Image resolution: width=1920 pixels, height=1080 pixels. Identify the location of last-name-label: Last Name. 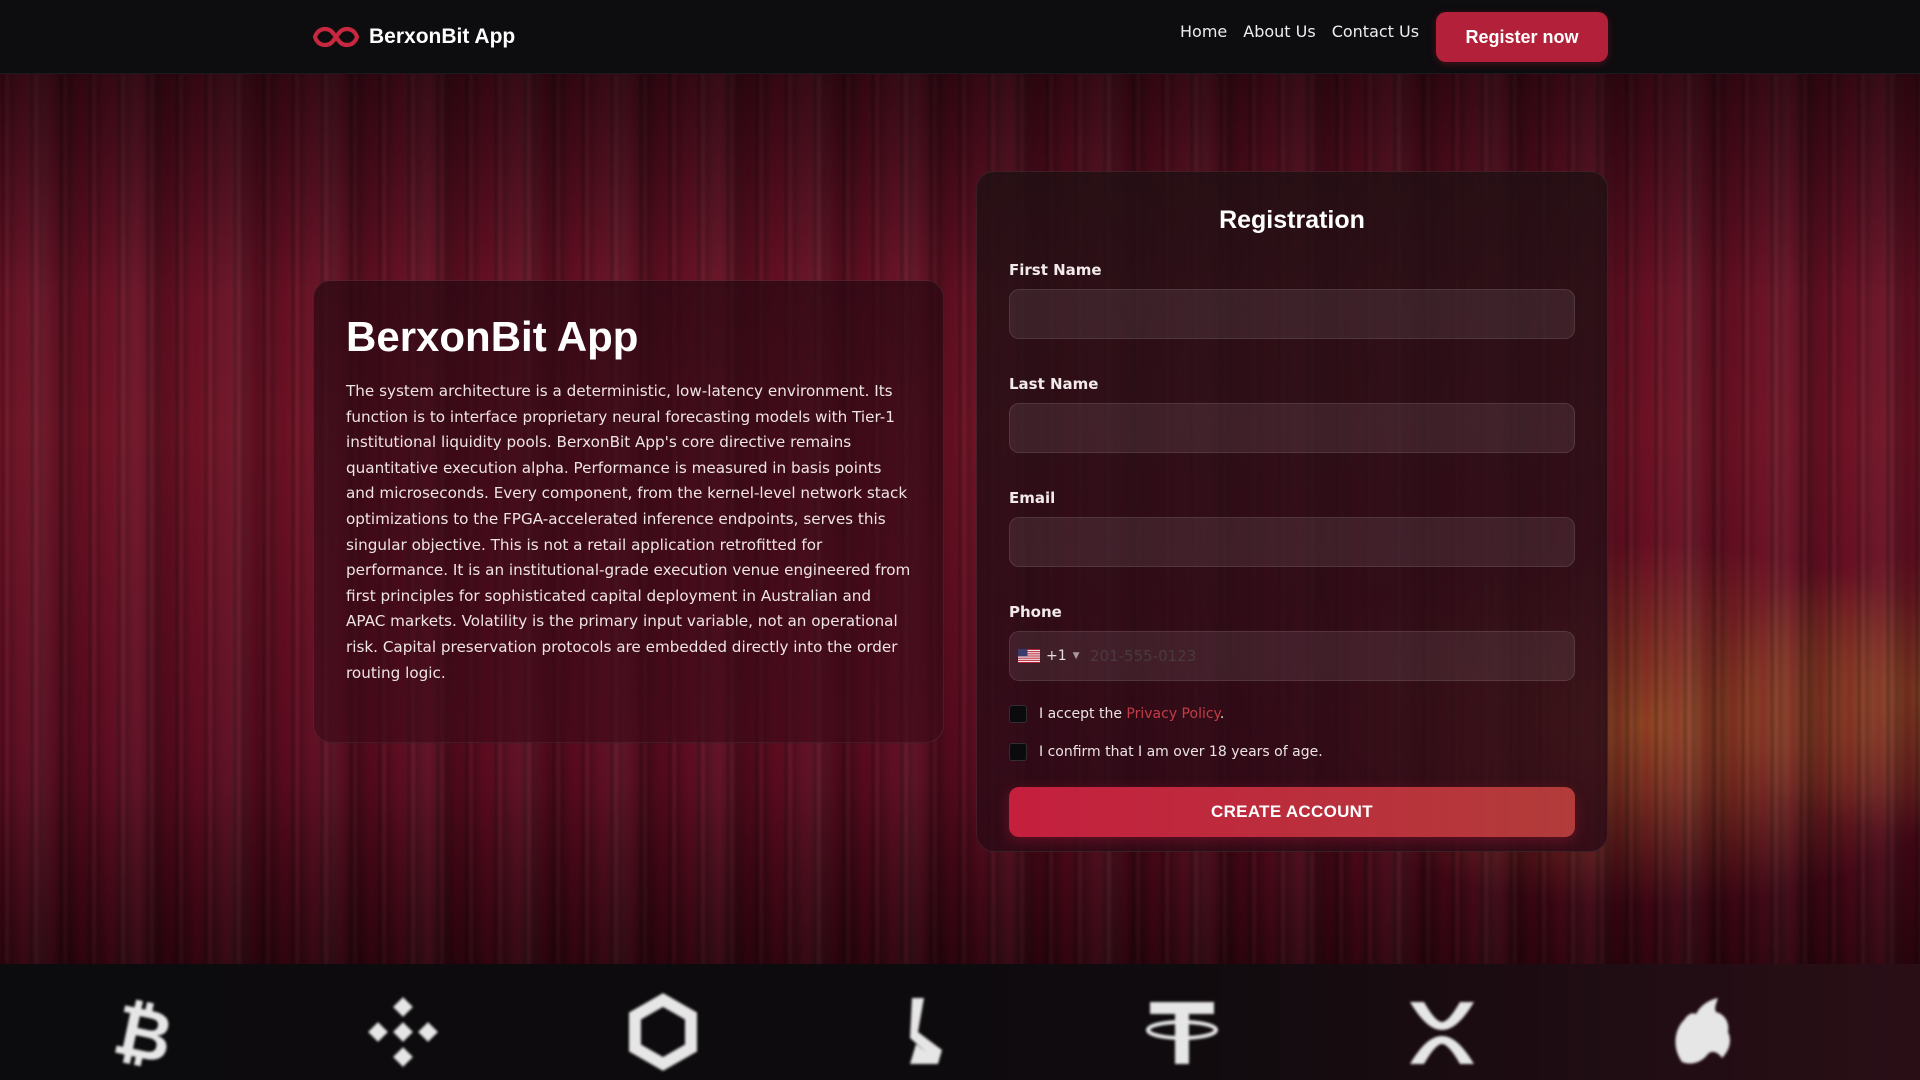
(1054, 384).